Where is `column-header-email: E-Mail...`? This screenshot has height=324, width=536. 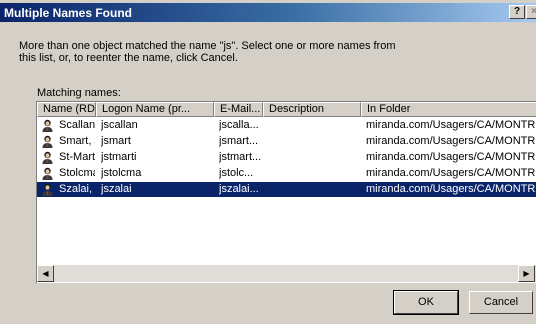
column-header-email: E-Mail... is located at coordinates (238, 109).